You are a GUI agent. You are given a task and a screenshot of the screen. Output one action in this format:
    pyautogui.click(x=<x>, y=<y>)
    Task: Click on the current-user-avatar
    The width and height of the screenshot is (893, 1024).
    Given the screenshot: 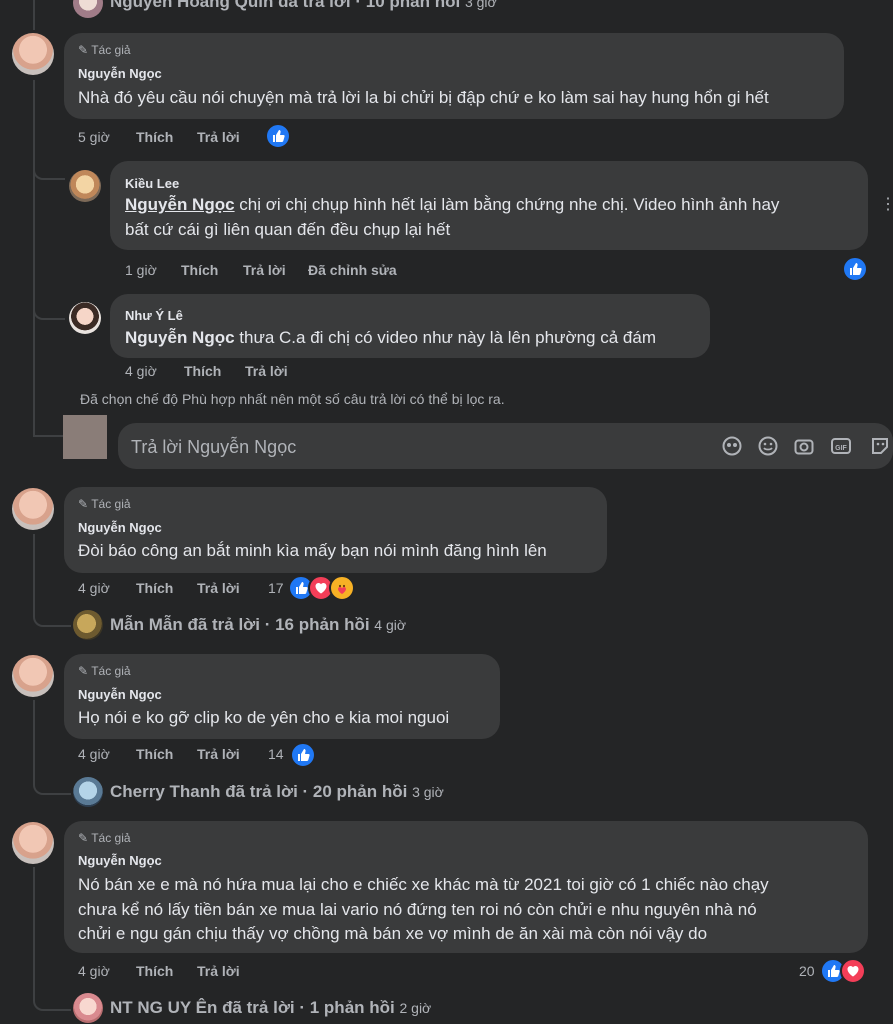 What is the action you would take?
    pyautogui.click(x=85, y=437)
    